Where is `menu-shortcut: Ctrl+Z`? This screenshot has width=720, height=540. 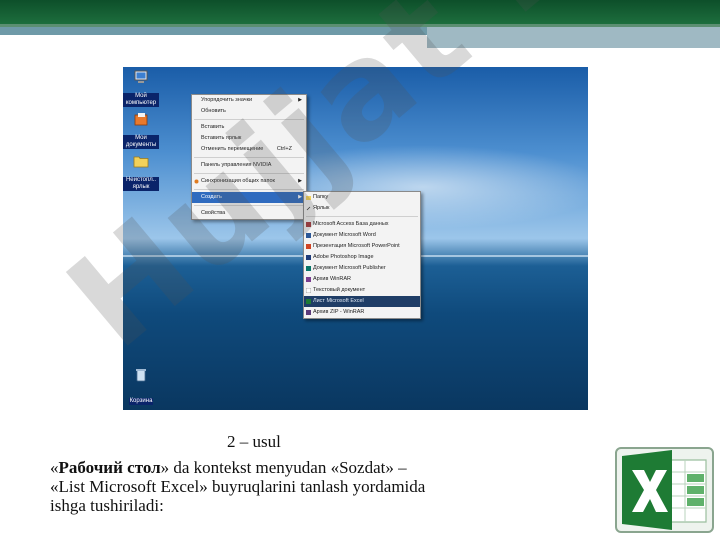 menu-shortcut: Ctrl+Z is located at coordinates (284, 149).